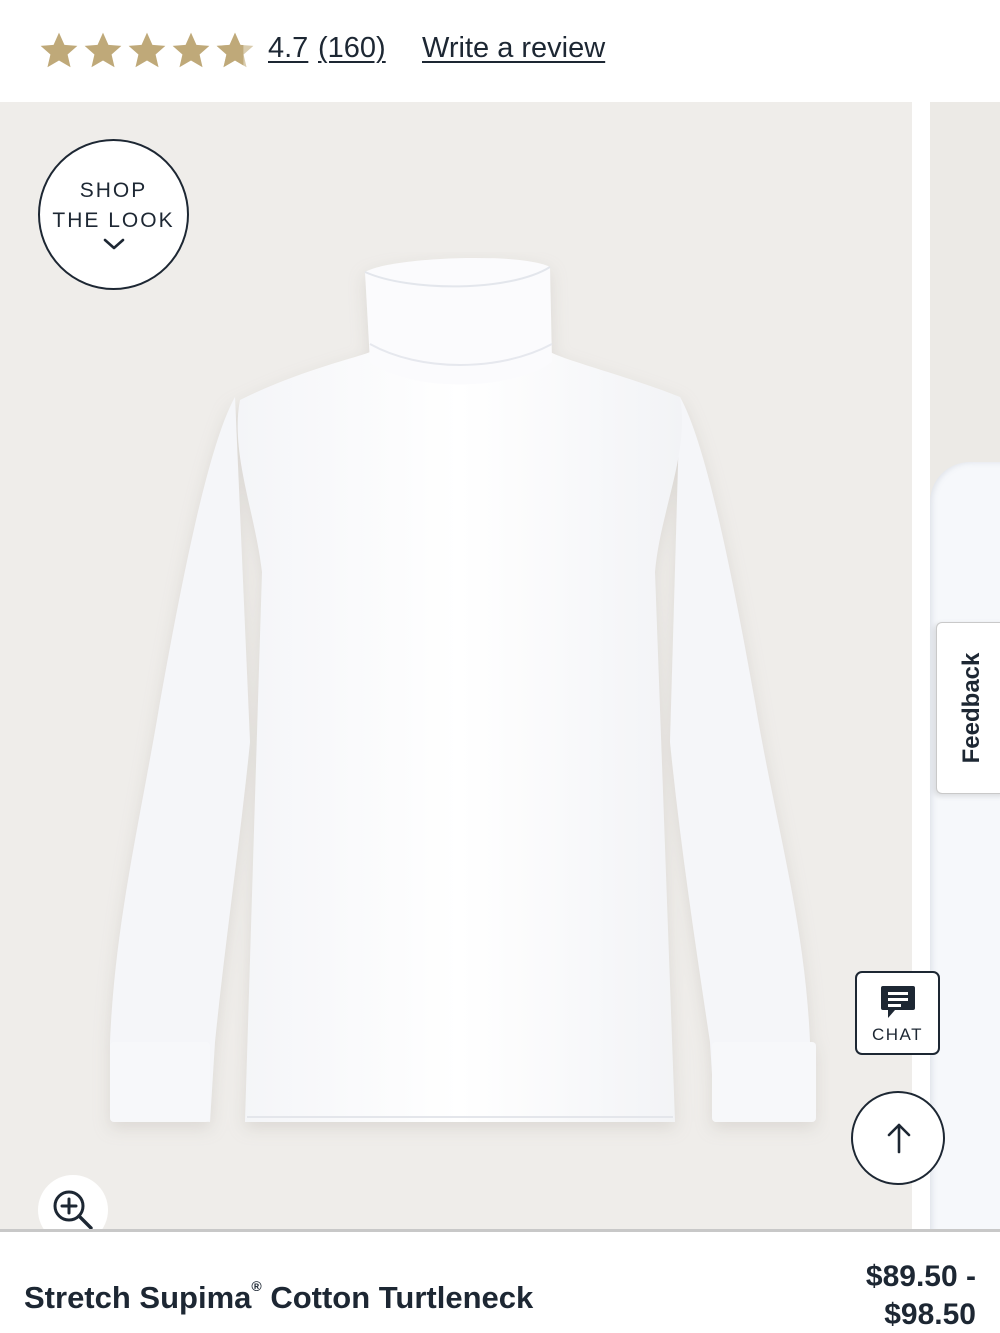 Image resolution: width=1000 pixels, height=1333 pixels. Describe the element at coordinates (113, 244) in the screenshot. I see `chevron-down-icon` at that location.